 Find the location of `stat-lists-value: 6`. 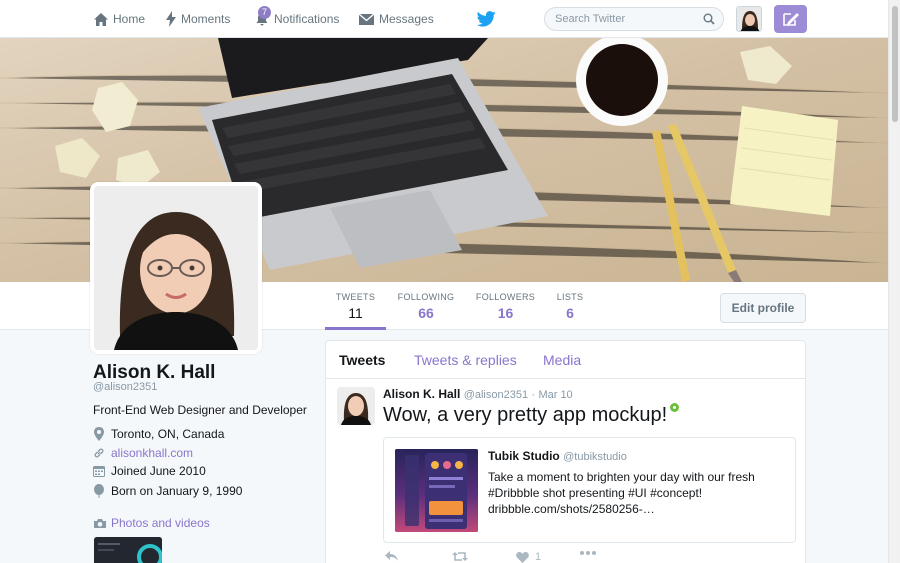

stat-lists-value: 6 is located at coordinates (570, 313).